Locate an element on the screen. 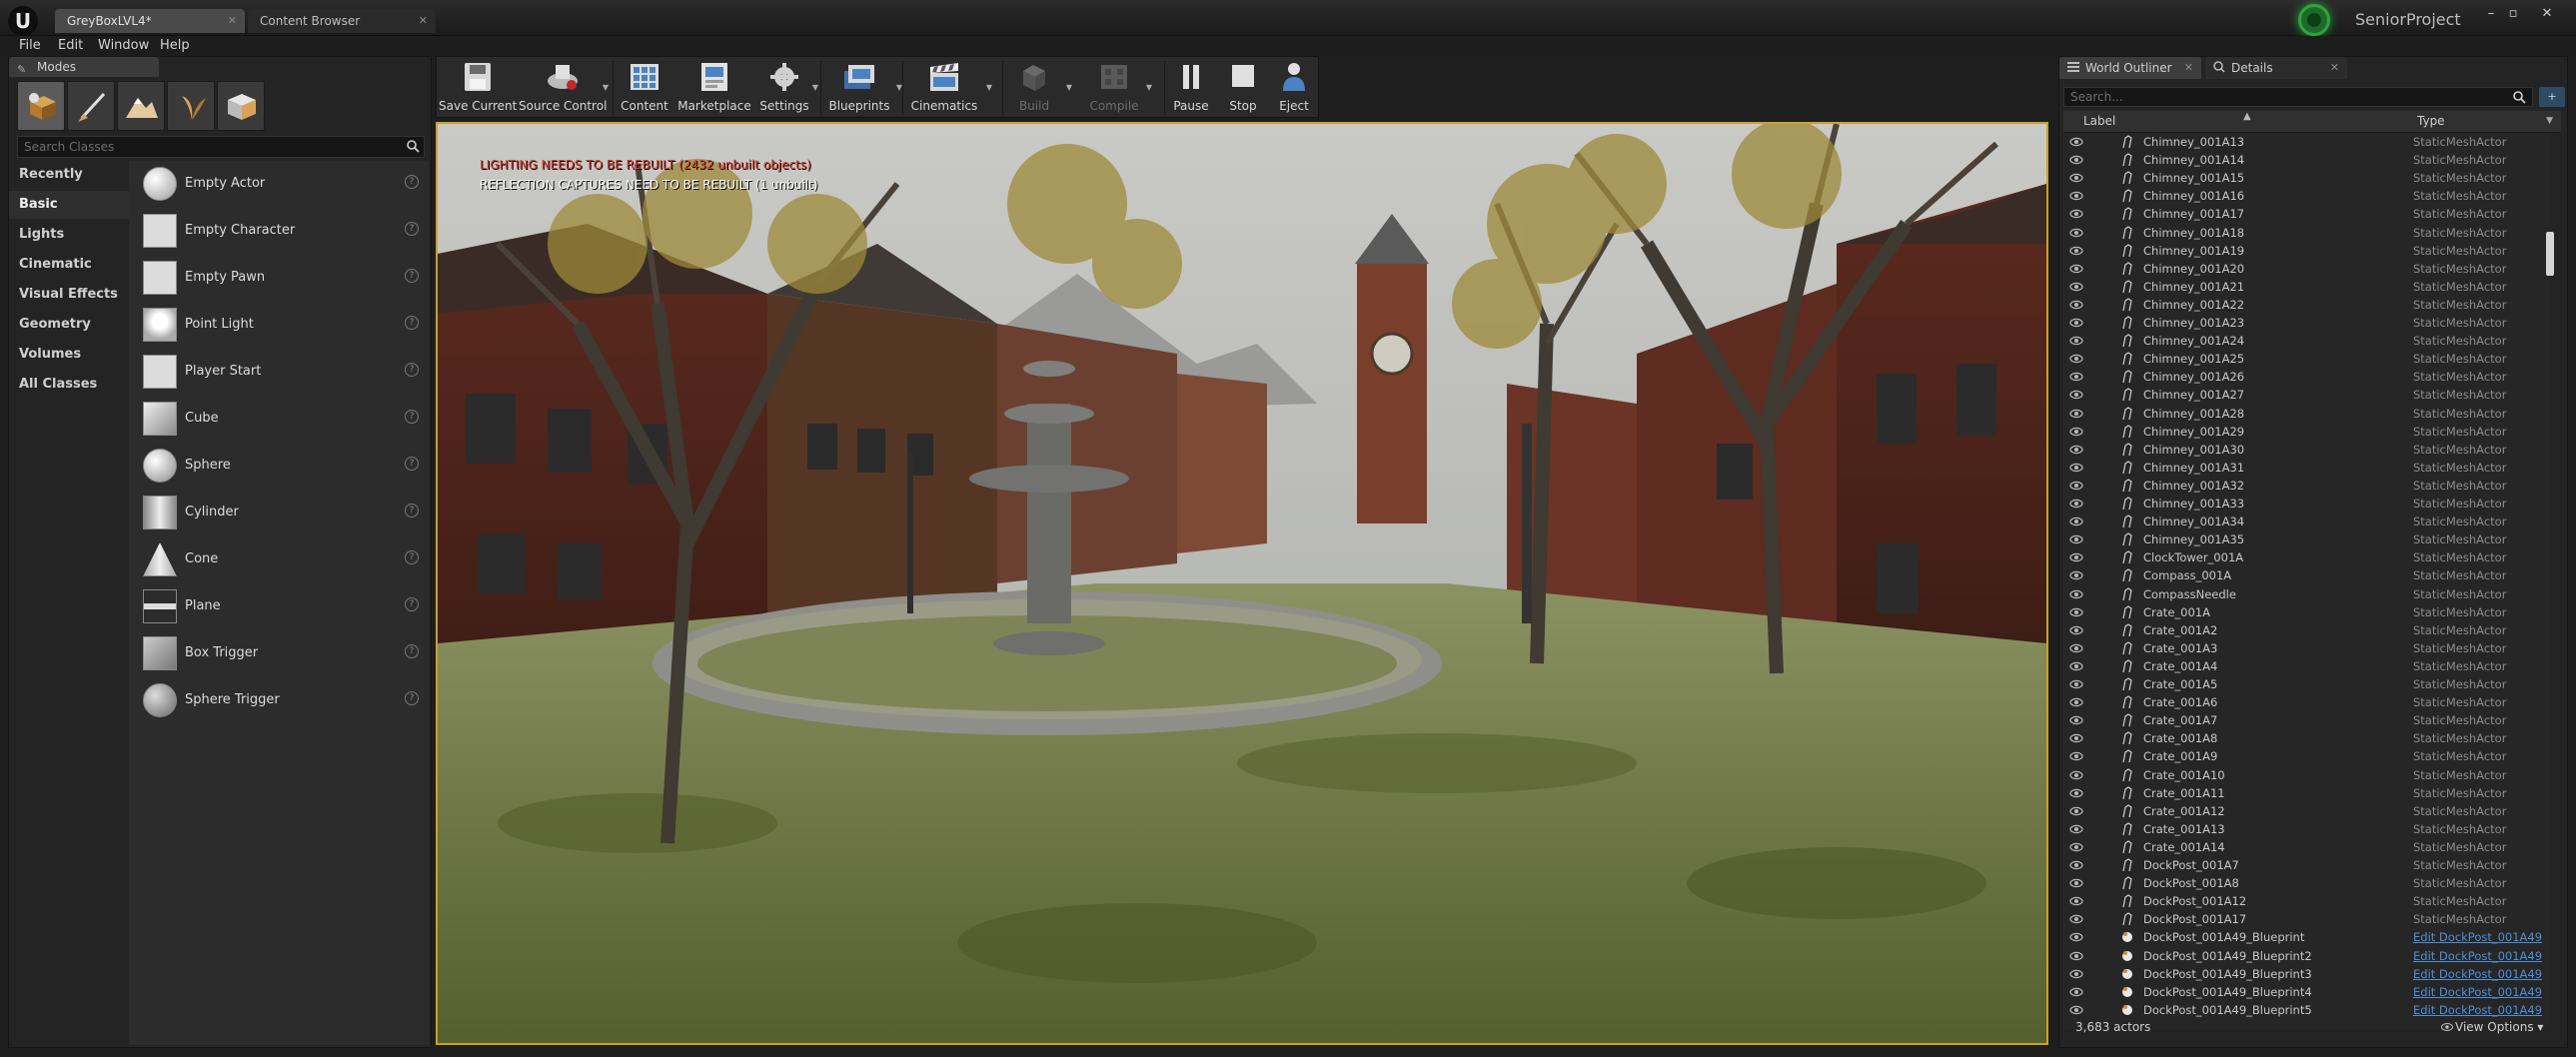 This screenshot has height=1057, width=2576. source-control-button: Source Control ▼ is located at coordinates (564, 88).